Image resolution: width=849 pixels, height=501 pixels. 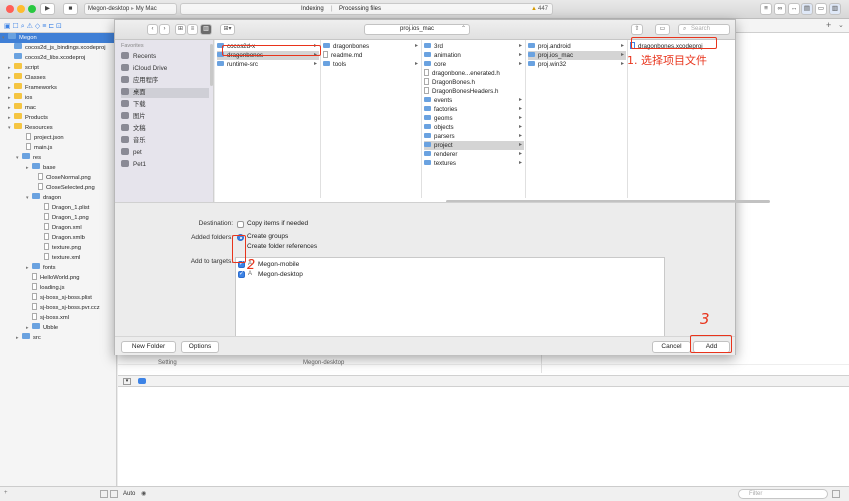 I want to click on back-icon: ‹, so click(x=152, y=29).